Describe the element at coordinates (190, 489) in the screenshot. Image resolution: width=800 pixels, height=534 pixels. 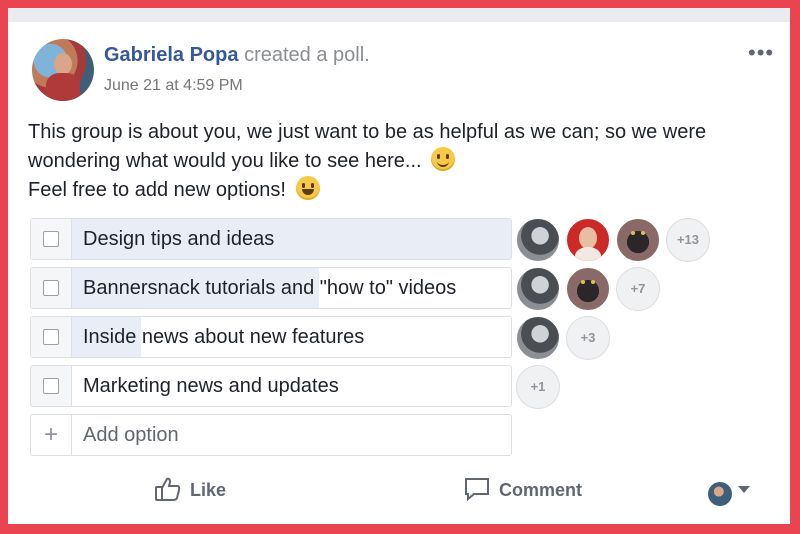
I see `like-button: Like` at that location.